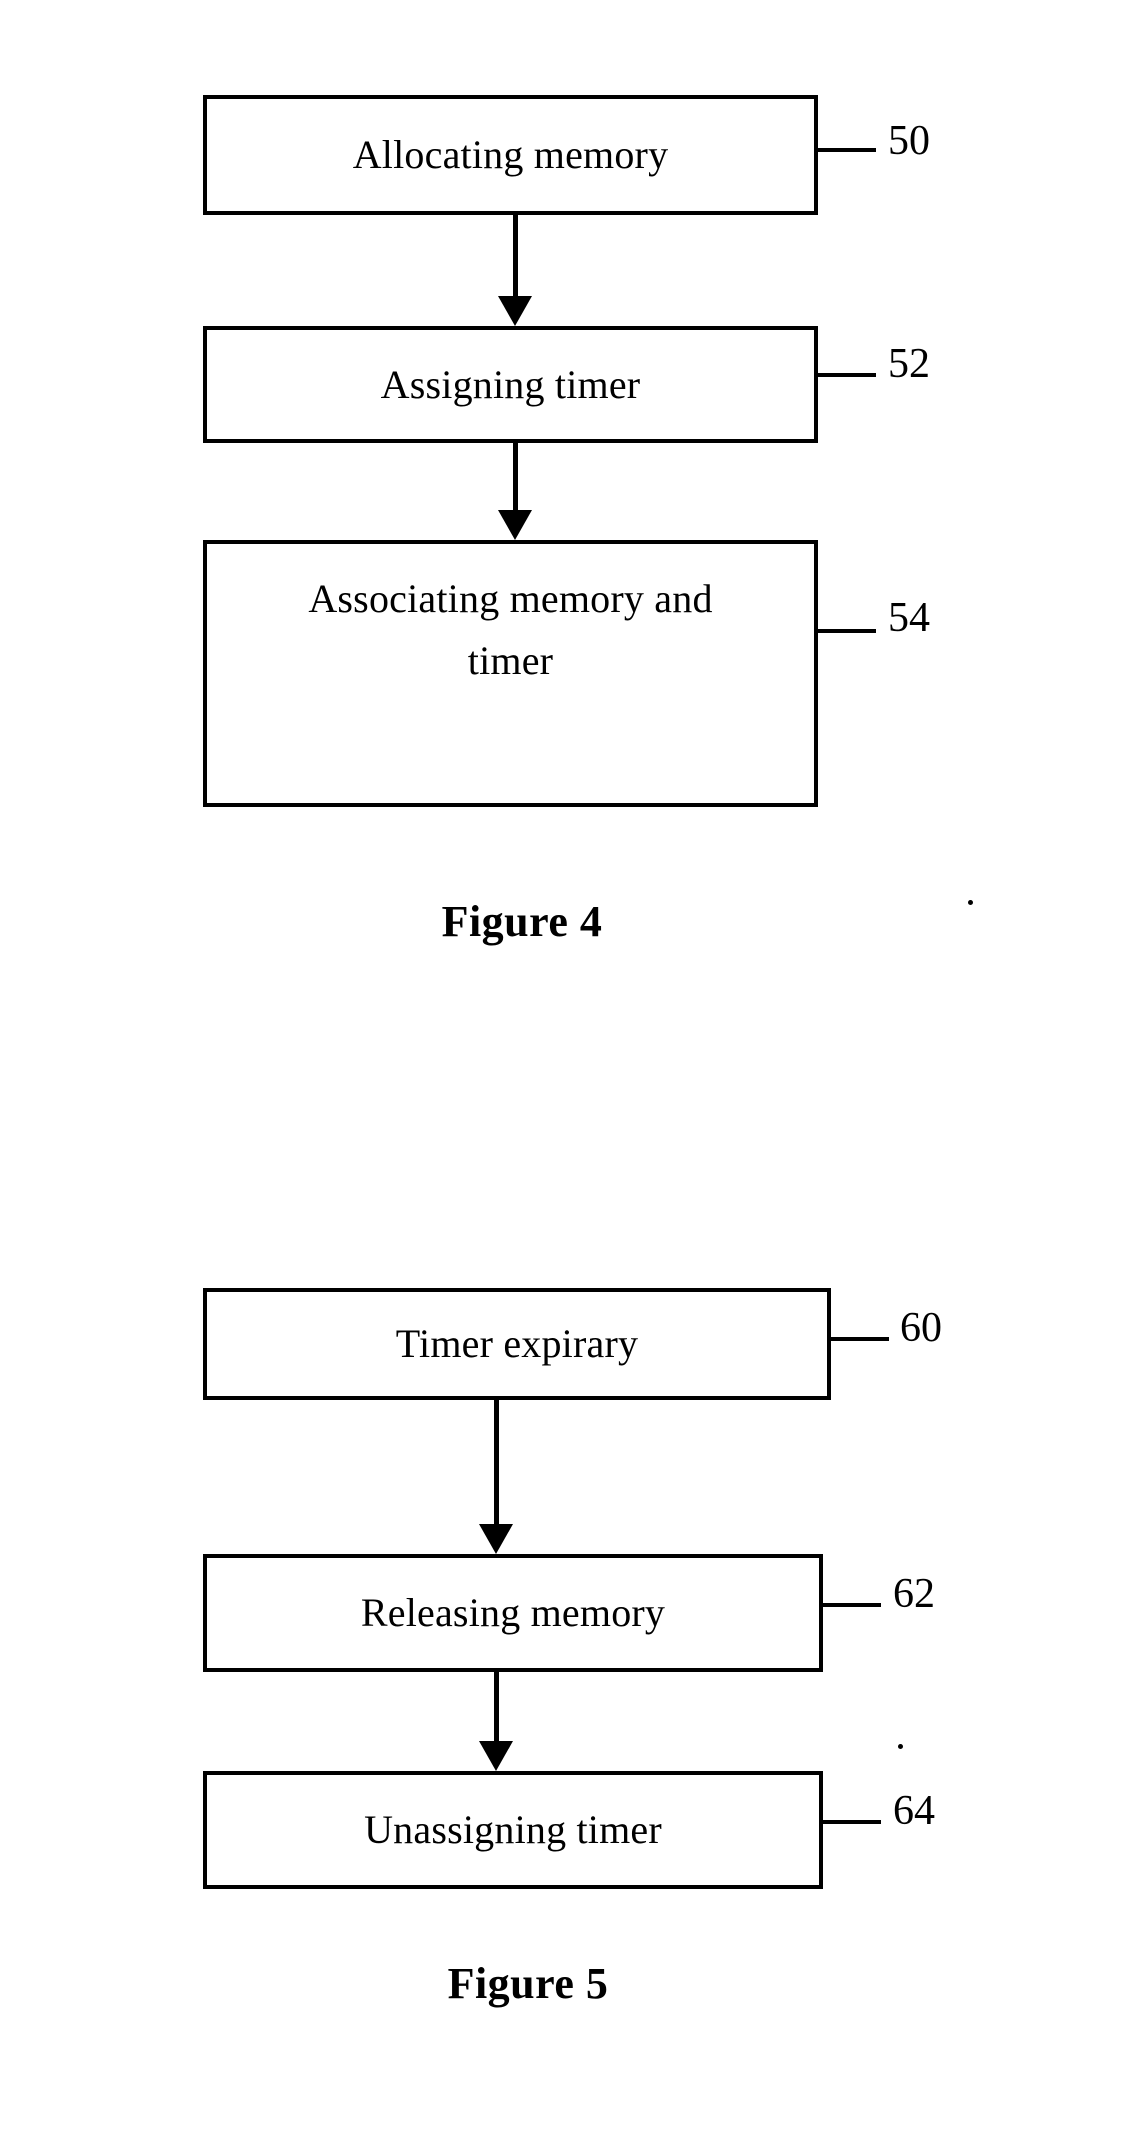 The height and width of the screenshot is (2136, 1123). What do you see at coordinates (914, 1811) in the screenshot?
I see `reference-numeral-64: 64` at bounding box center [914, 1811].